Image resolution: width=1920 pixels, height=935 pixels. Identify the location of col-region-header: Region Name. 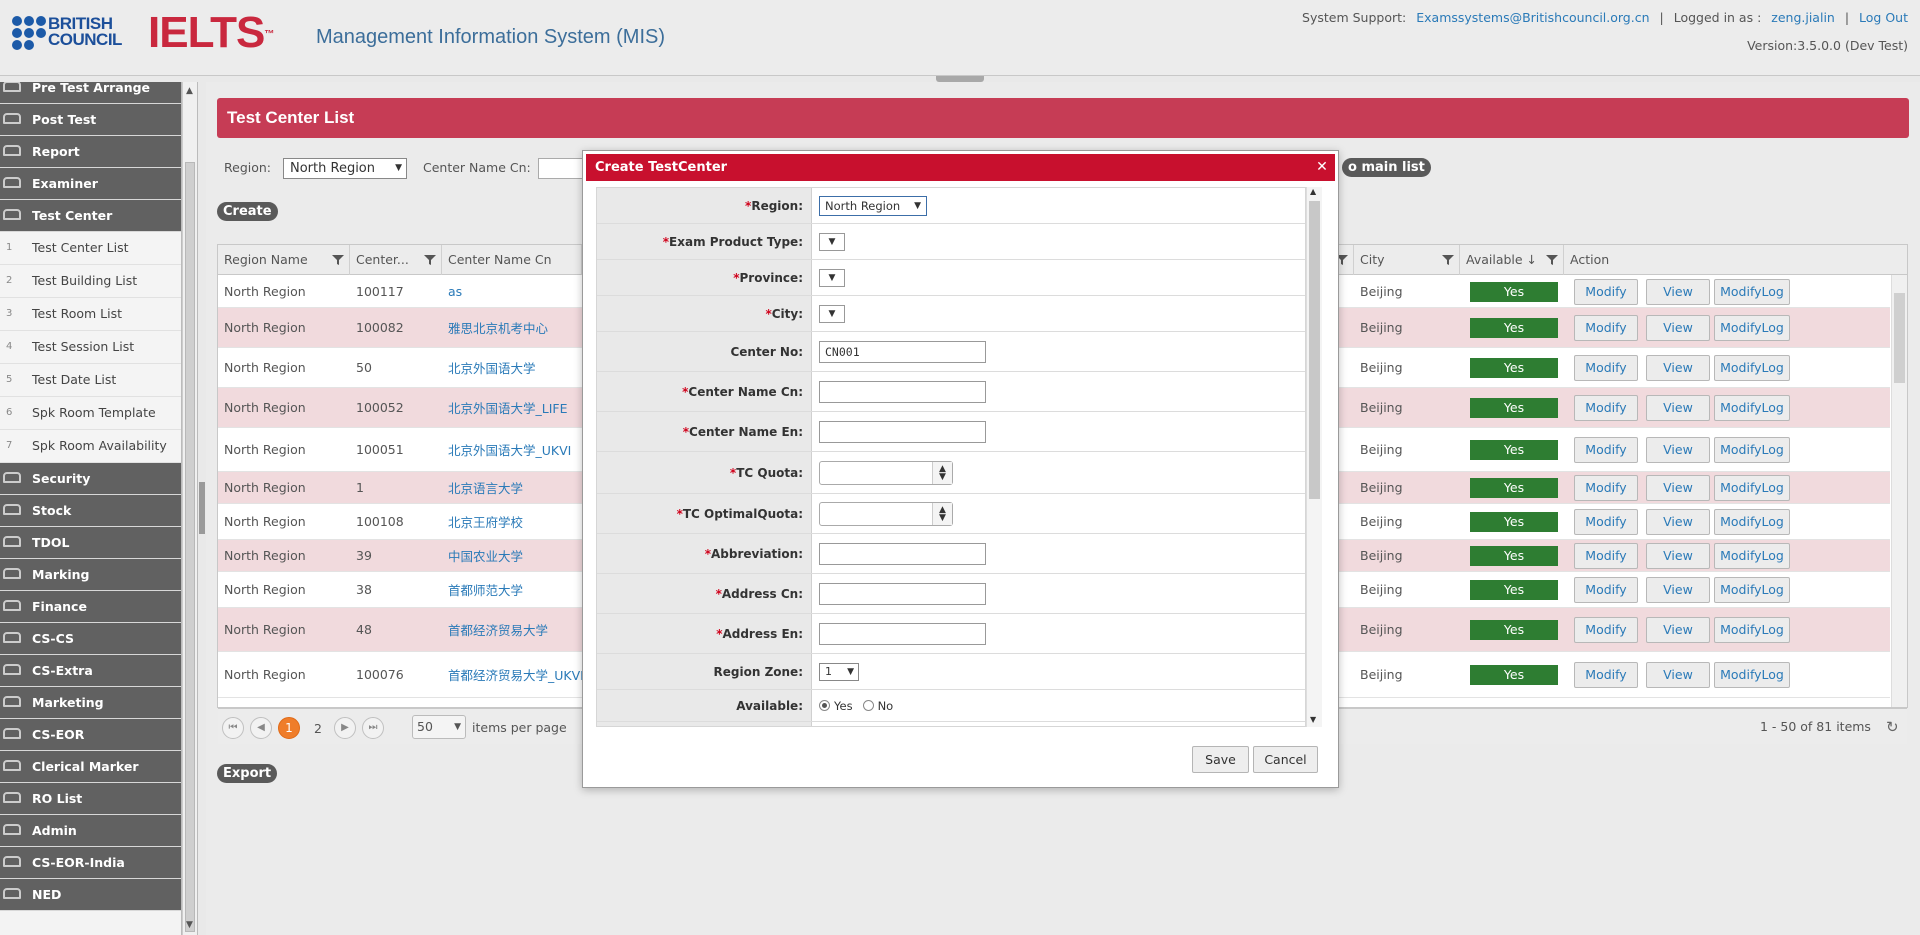
(284, 260).